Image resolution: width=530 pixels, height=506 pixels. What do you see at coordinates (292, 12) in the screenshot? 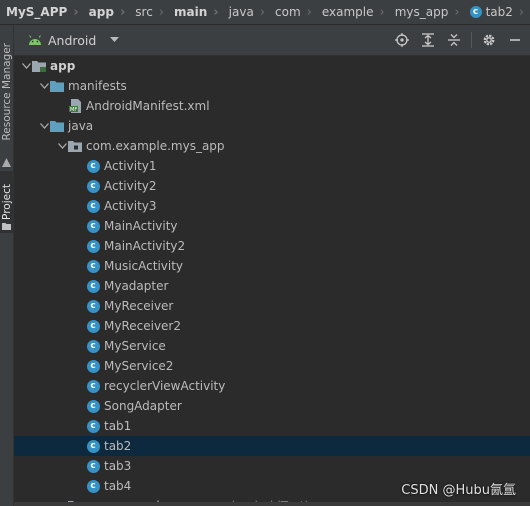
I see `breadcrumb-item: com ›` at bounding box center [292, 12].